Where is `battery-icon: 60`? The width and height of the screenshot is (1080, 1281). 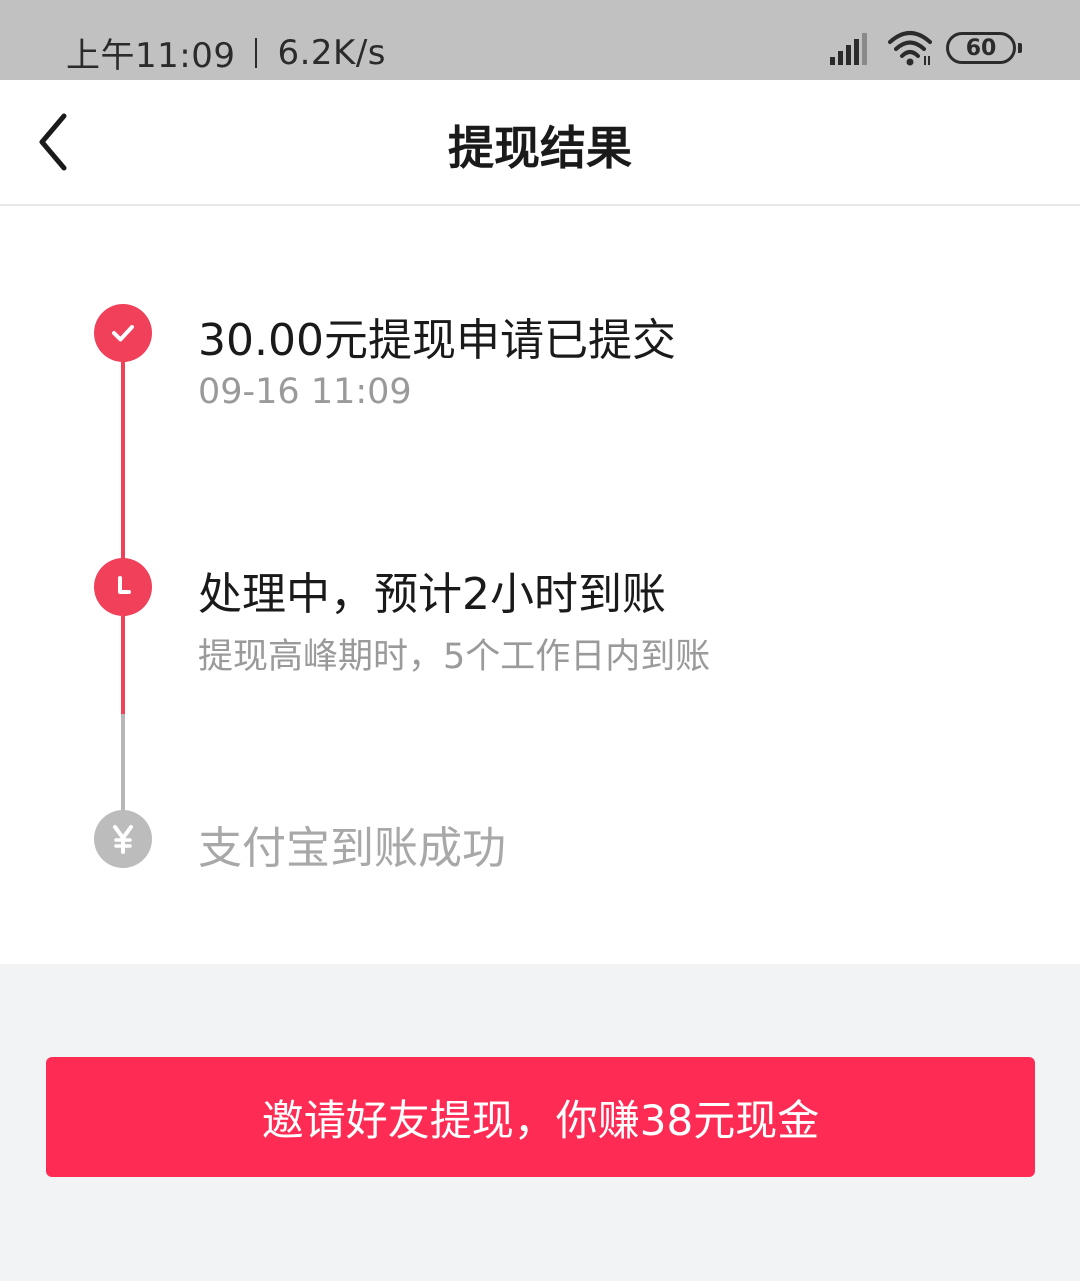 battery-icon: 60 is located at coordinates (984, 48).